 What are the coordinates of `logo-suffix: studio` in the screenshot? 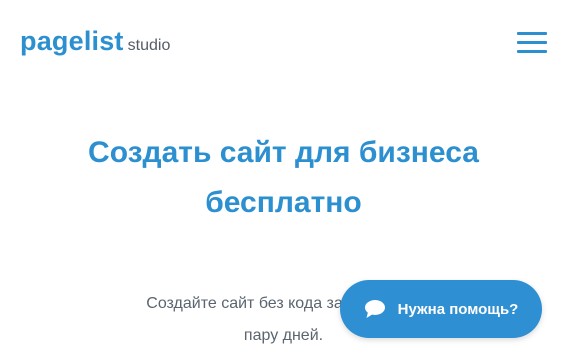 It's located at (149, 45).